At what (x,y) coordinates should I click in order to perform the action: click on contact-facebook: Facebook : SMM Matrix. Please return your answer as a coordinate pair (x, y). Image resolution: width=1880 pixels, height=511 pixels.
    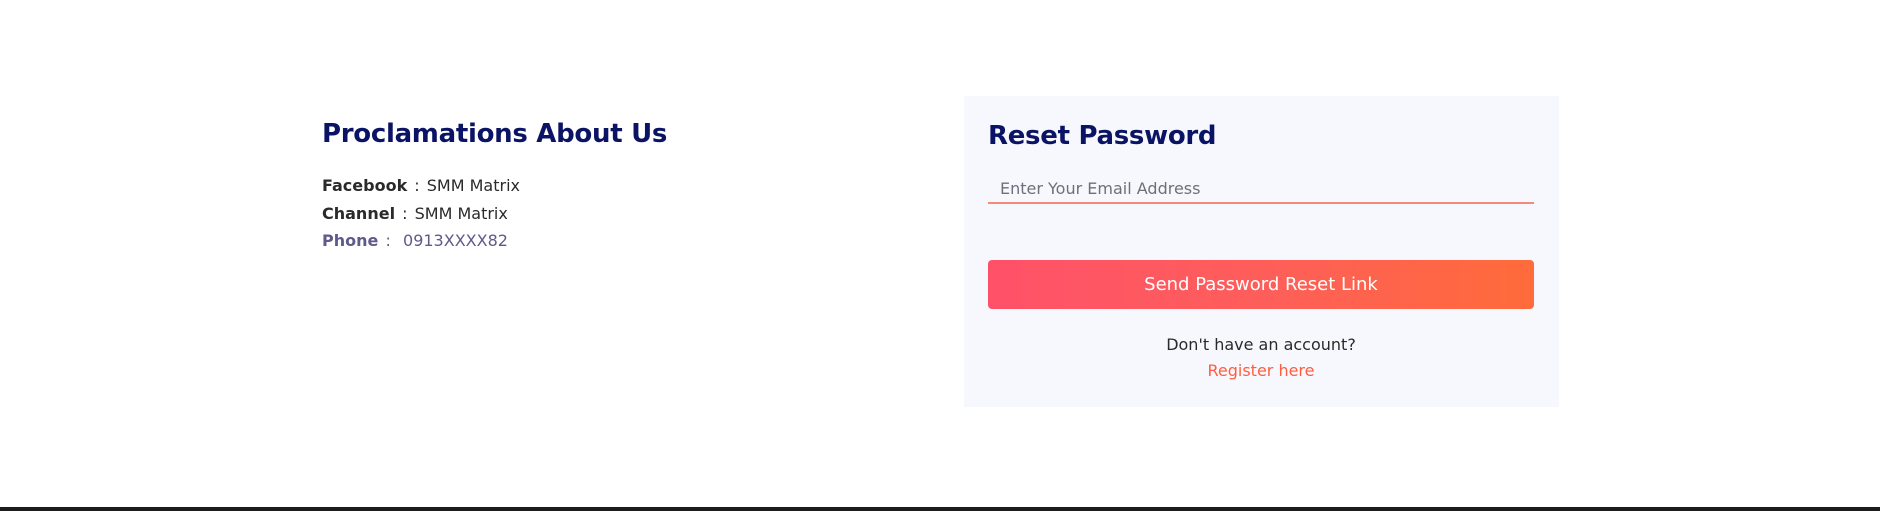
    Looking at the image, I should click on (602, 186).